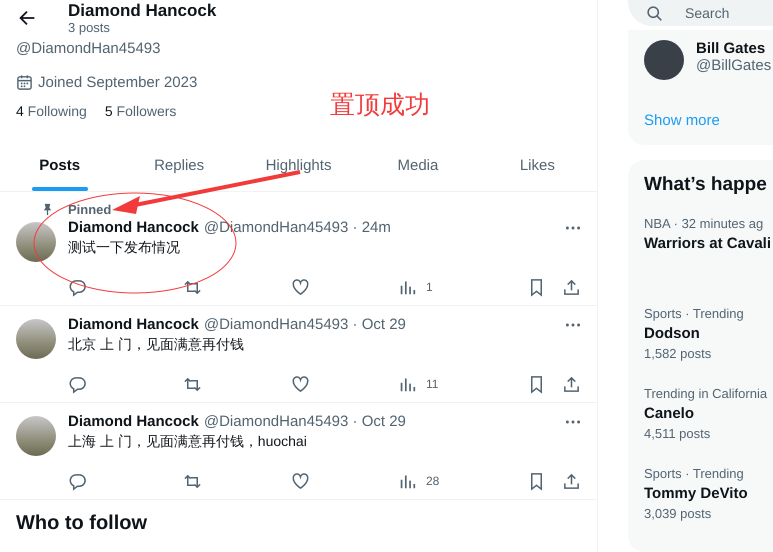 The image size is (773, 552). I want to click on search-field: Search, so click(725, 13).